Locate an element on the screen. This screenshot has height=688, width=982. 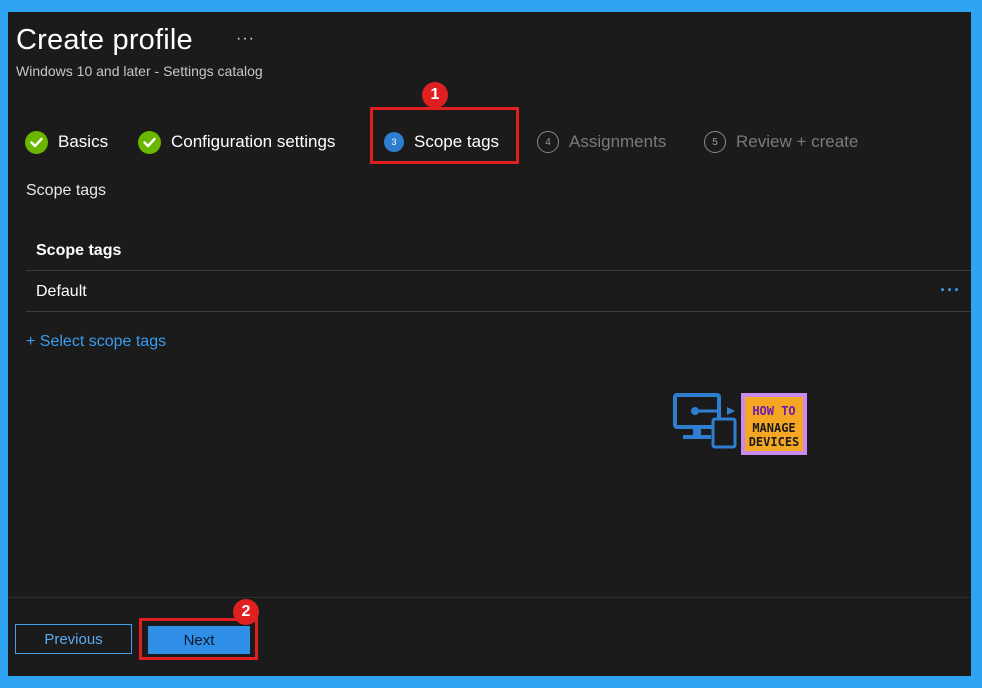
footer-divider is located at coordinates (489, 597).